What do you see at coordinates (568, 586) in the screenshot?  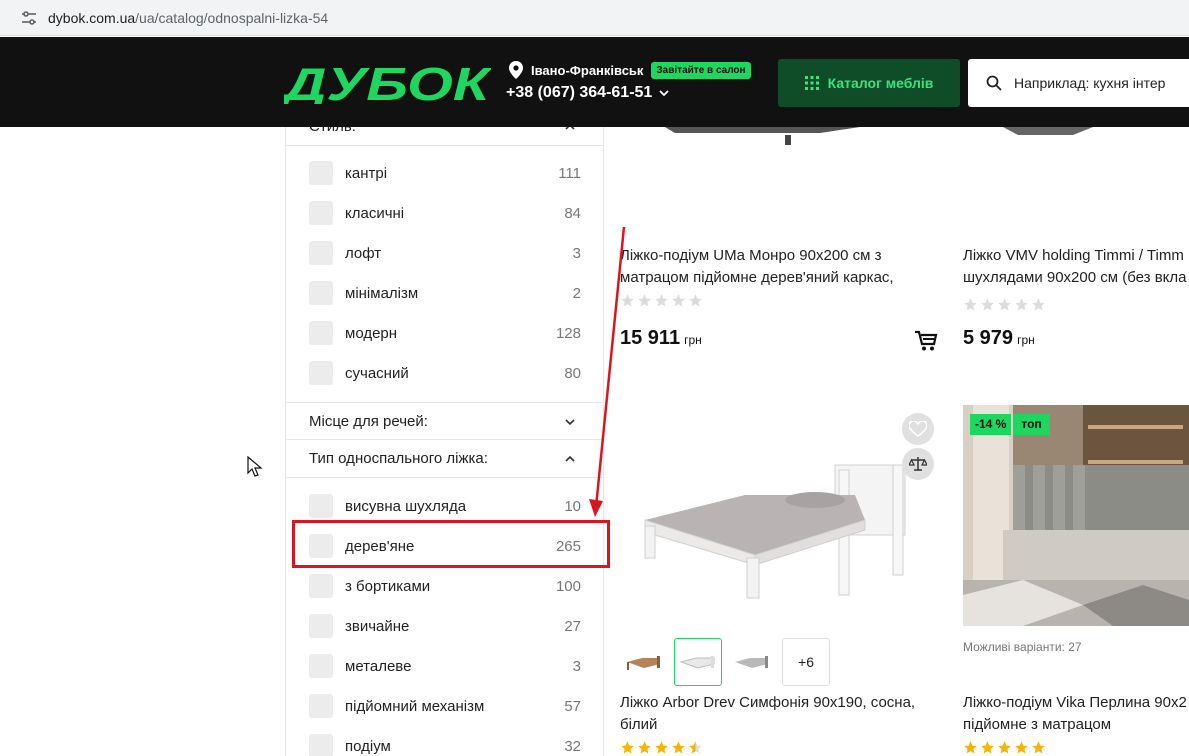 I see `filter-option-count: 100` at bounding box center [568, 586].